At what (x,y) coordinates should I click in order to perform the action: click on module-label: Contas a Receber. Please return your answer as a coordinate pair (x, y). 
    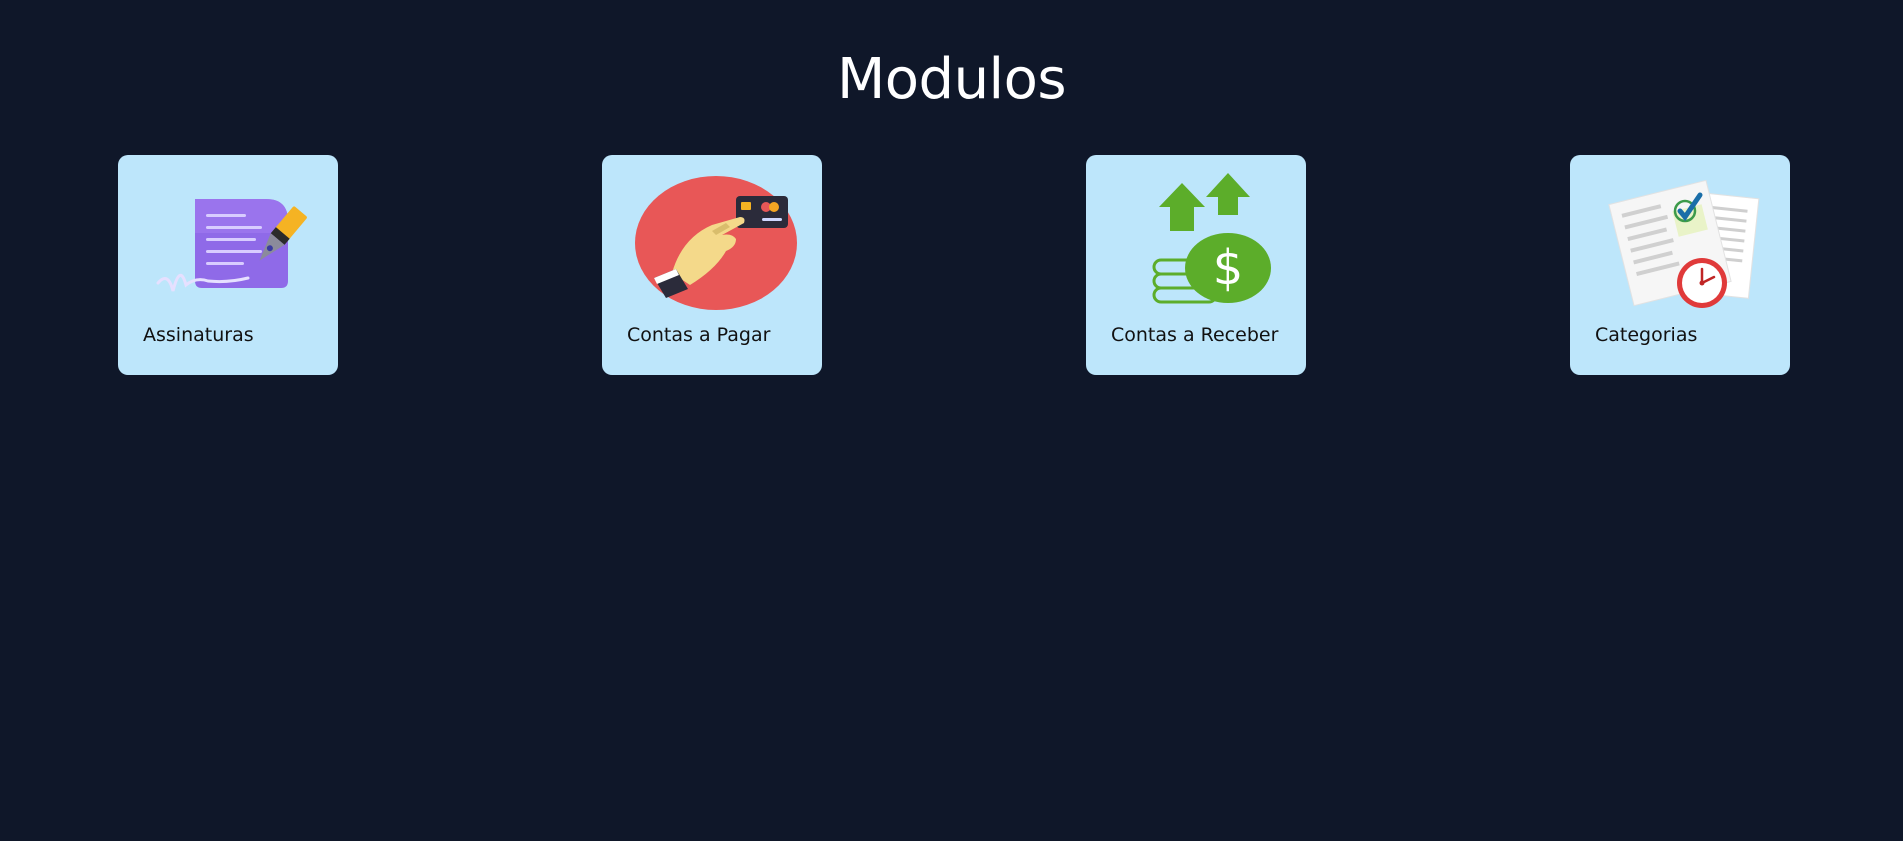
    Looking at the image, I should click on (1195, 335).